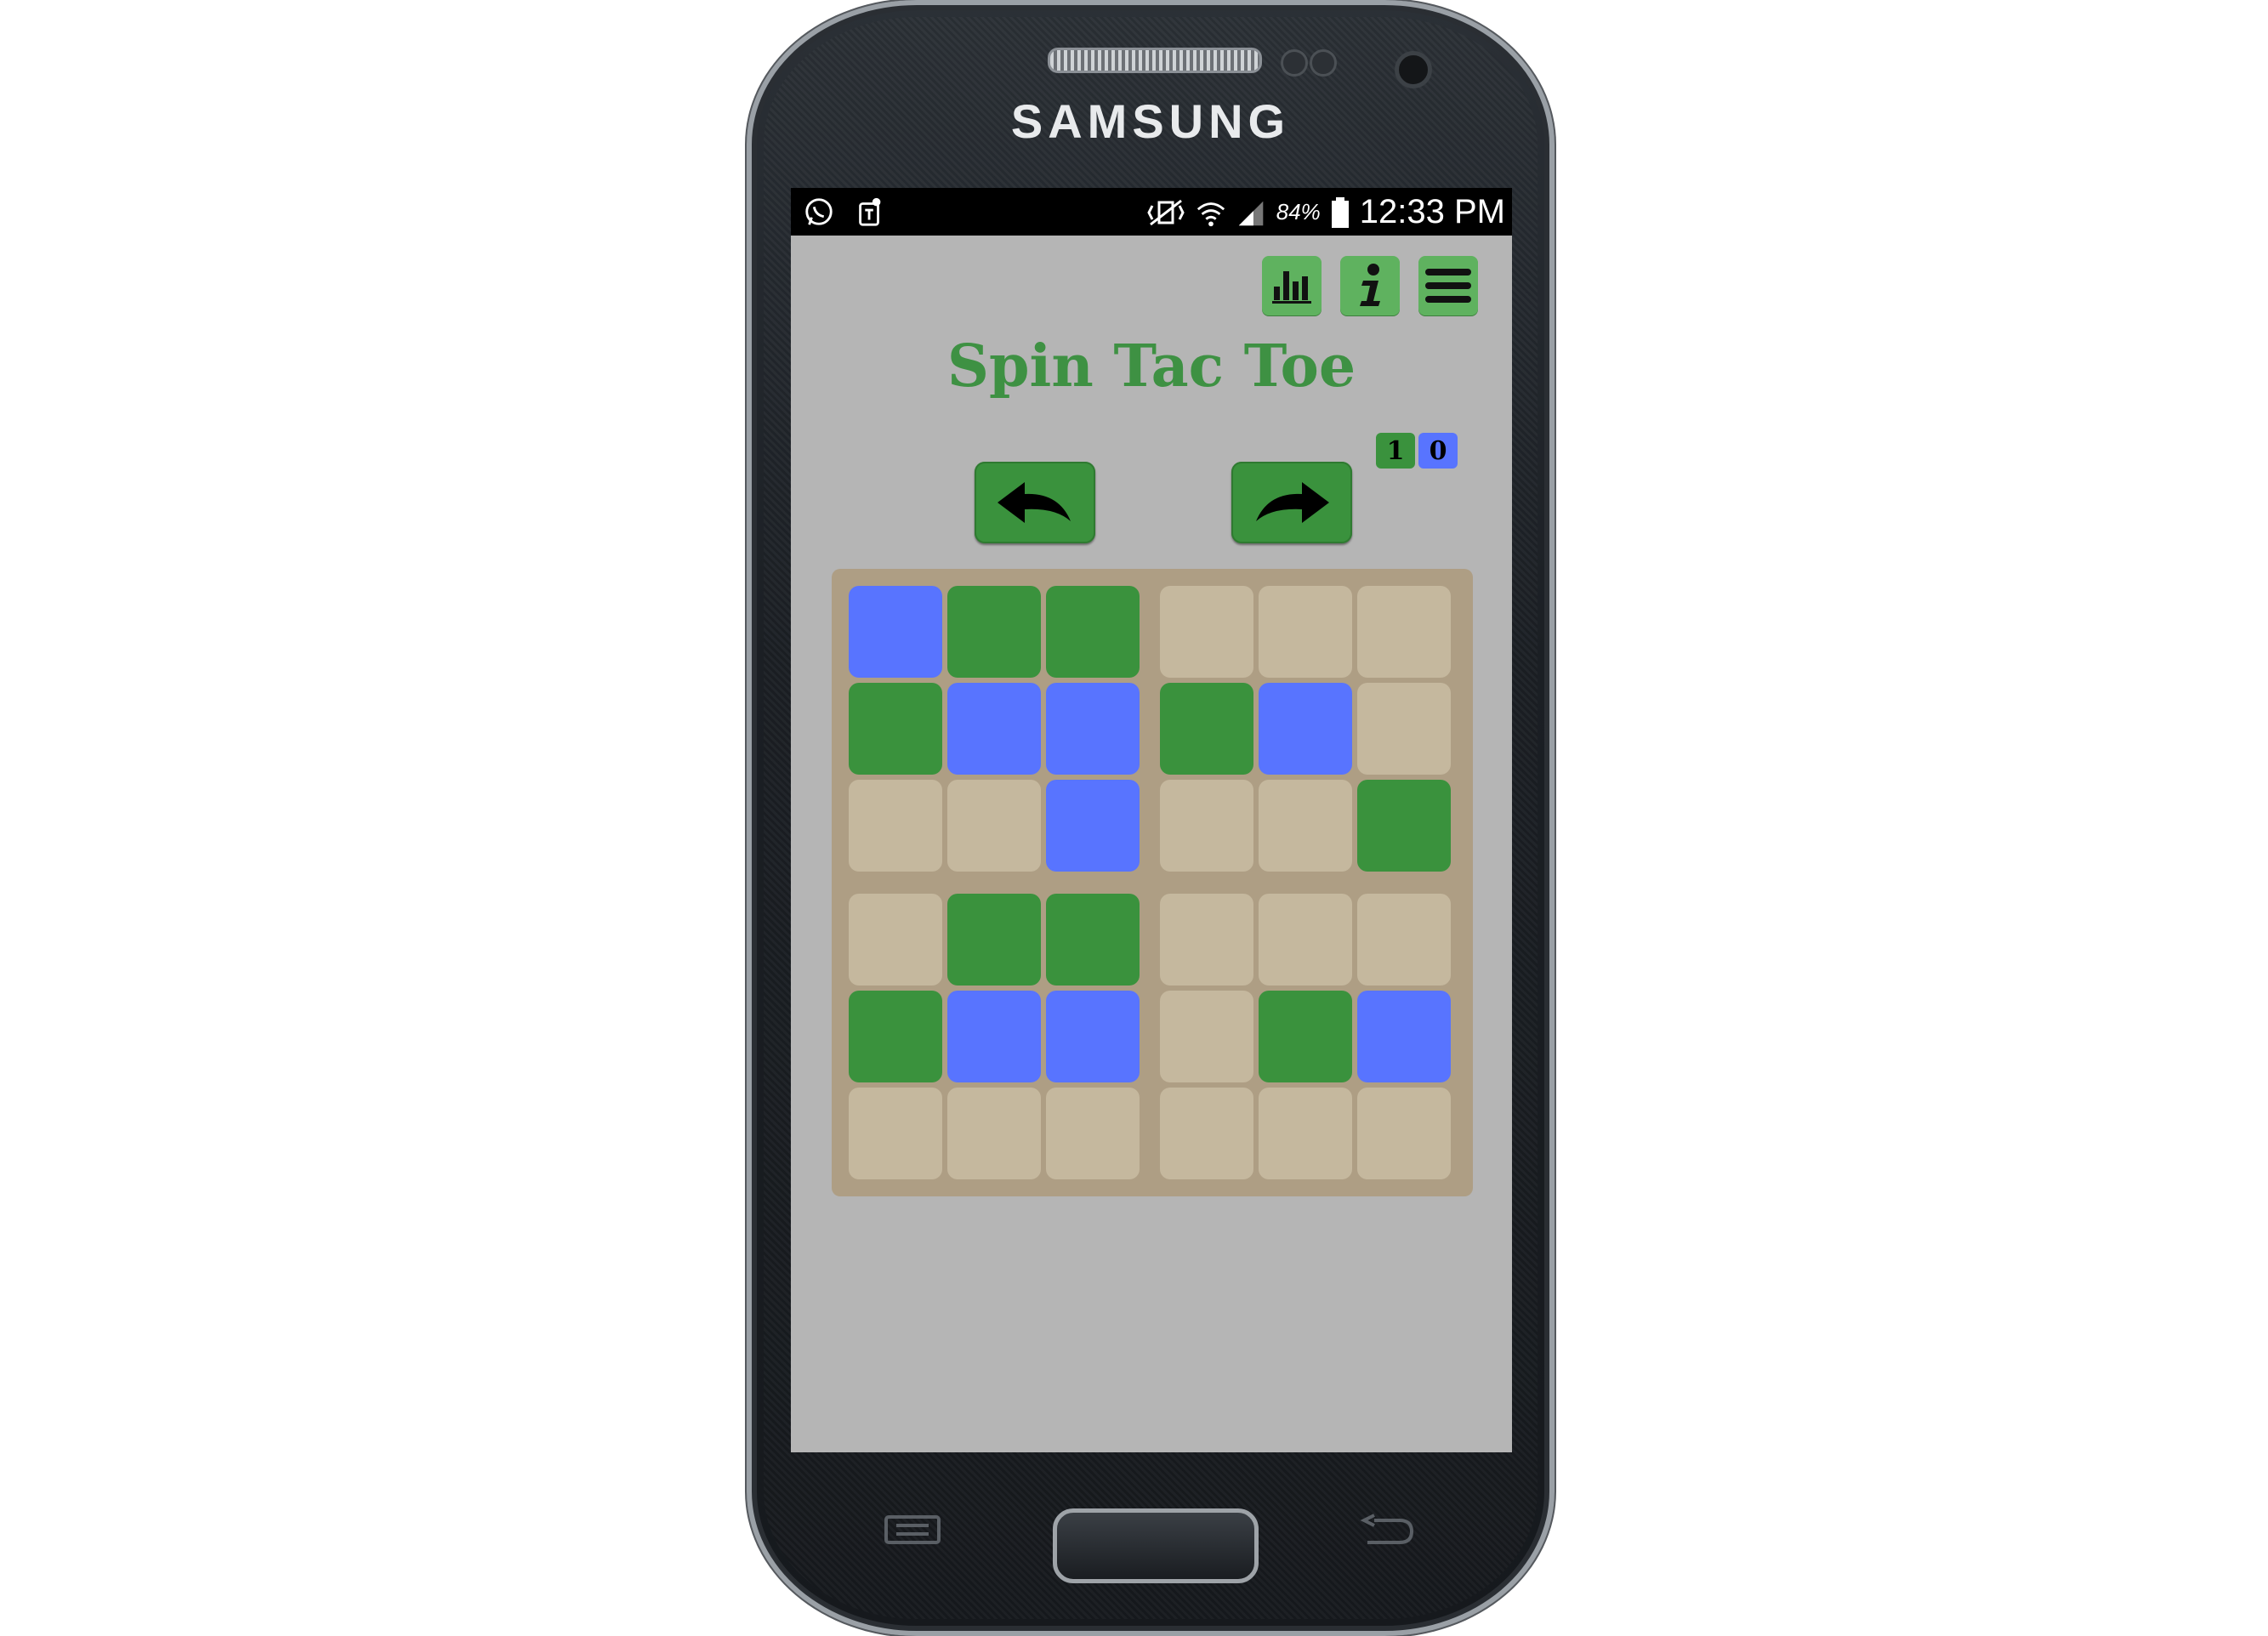 The image size is (2268, 1636). I want to click on status-bar: 84% 12:33 PM, so click(1151, 212).